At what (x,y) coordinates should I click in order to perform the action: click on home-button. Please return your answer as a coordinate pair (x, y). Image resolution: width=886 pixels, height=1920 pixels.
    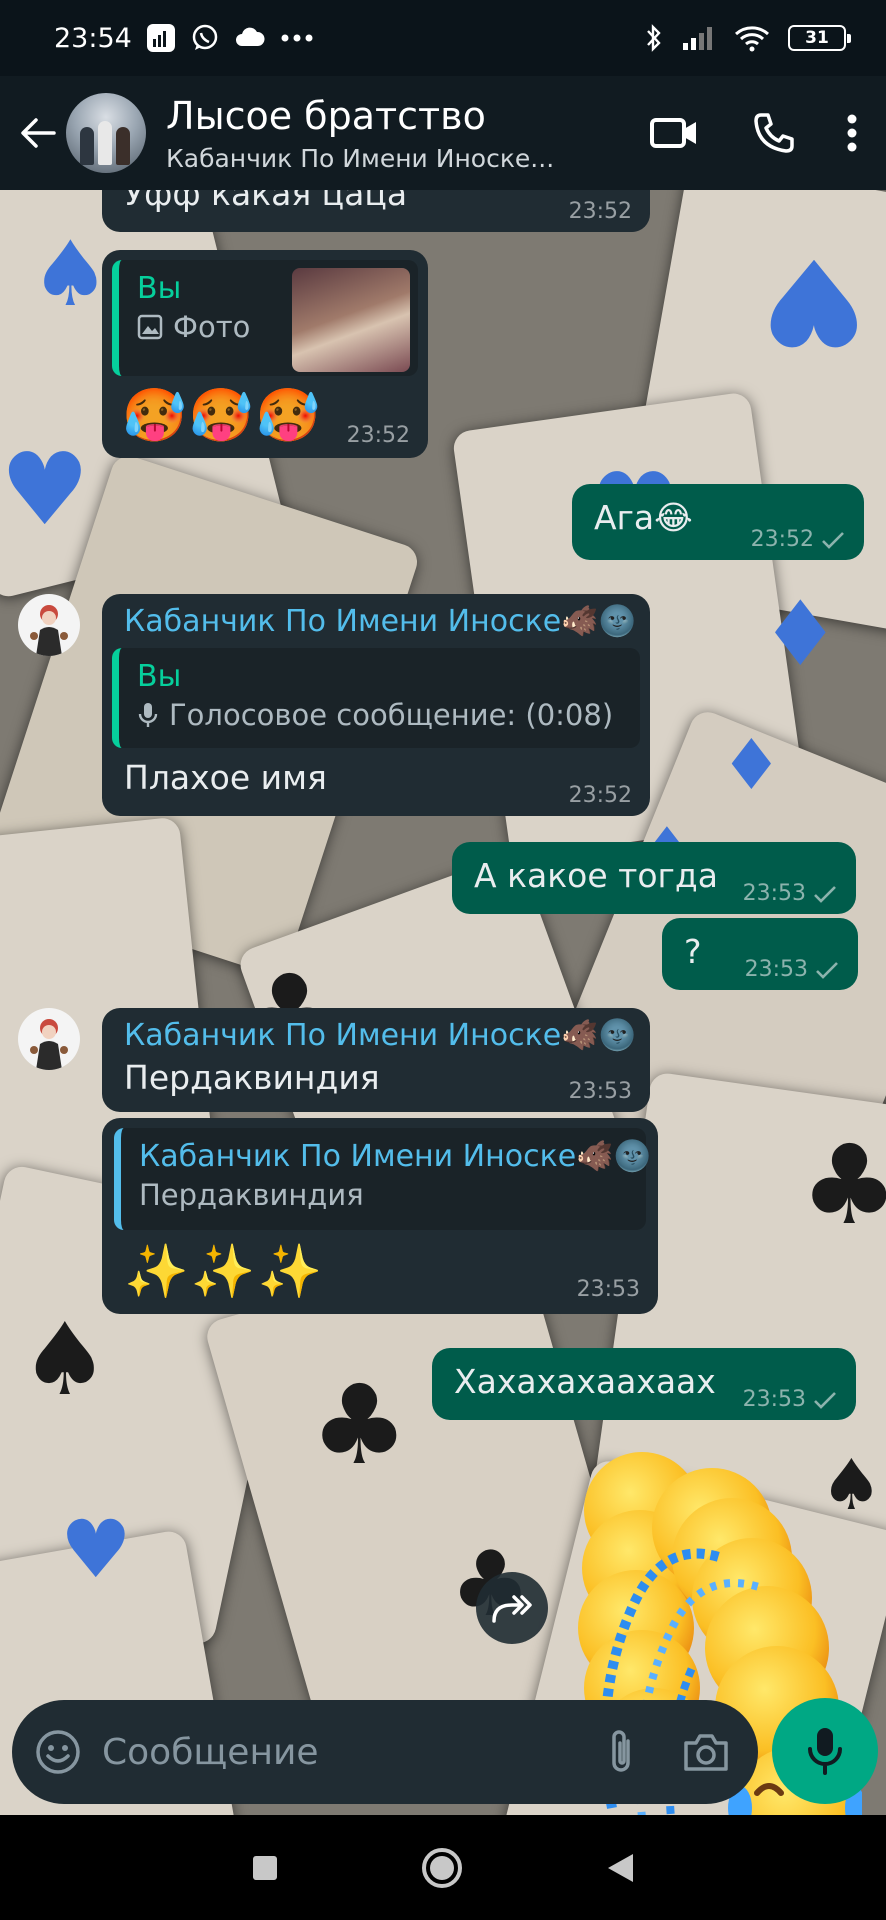
    Looking at the image, I should click on (442, 1868).